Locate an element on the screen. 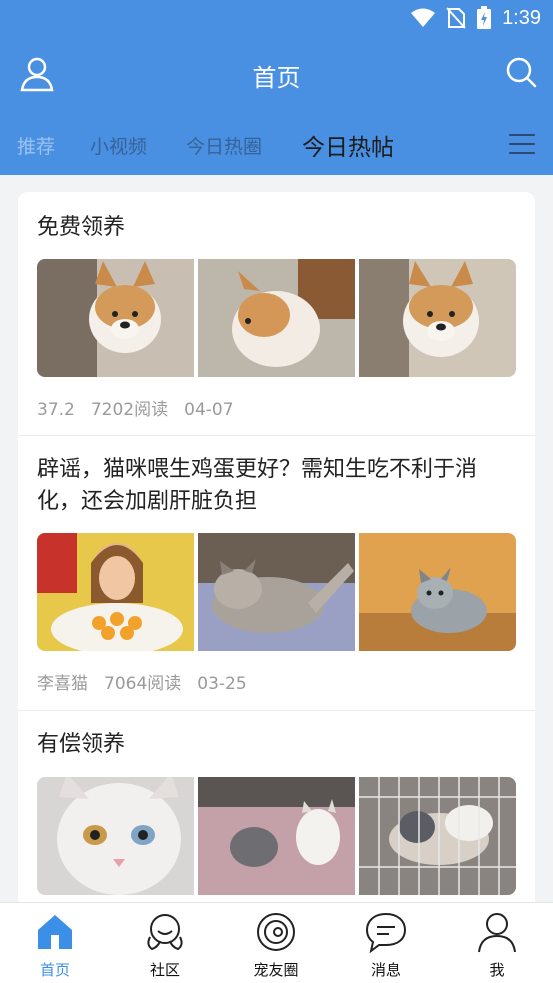 The height and width of the screenshot is (983, 553). nav-label: 消息 is located at coordinates (385, 970).